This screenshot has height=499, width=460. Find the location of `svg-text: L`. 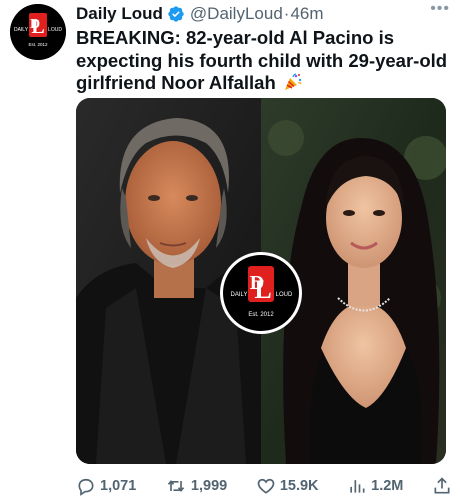

svg-text: L is located at coordinates (262, 289).